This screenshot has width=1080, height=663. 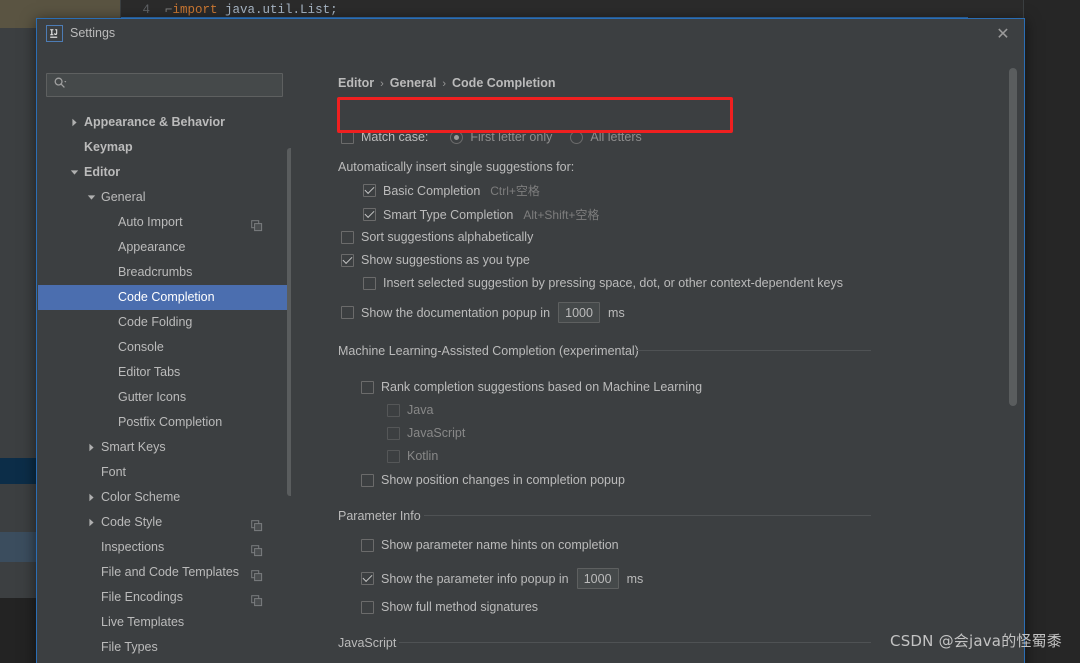 I want to click on sidebar-item-gutter-icons: Gutter Icons, so click(x=164, y=397).